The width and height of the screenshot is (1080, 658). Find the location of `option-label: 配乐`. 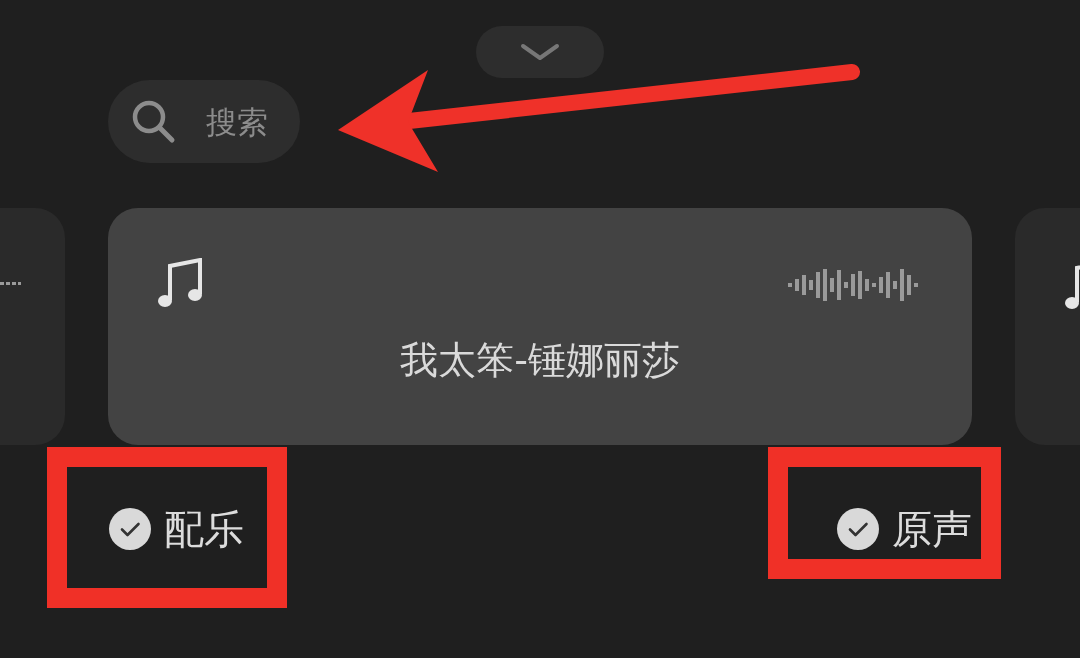

option-label: 配乐 is located at coordinates (204, 529).